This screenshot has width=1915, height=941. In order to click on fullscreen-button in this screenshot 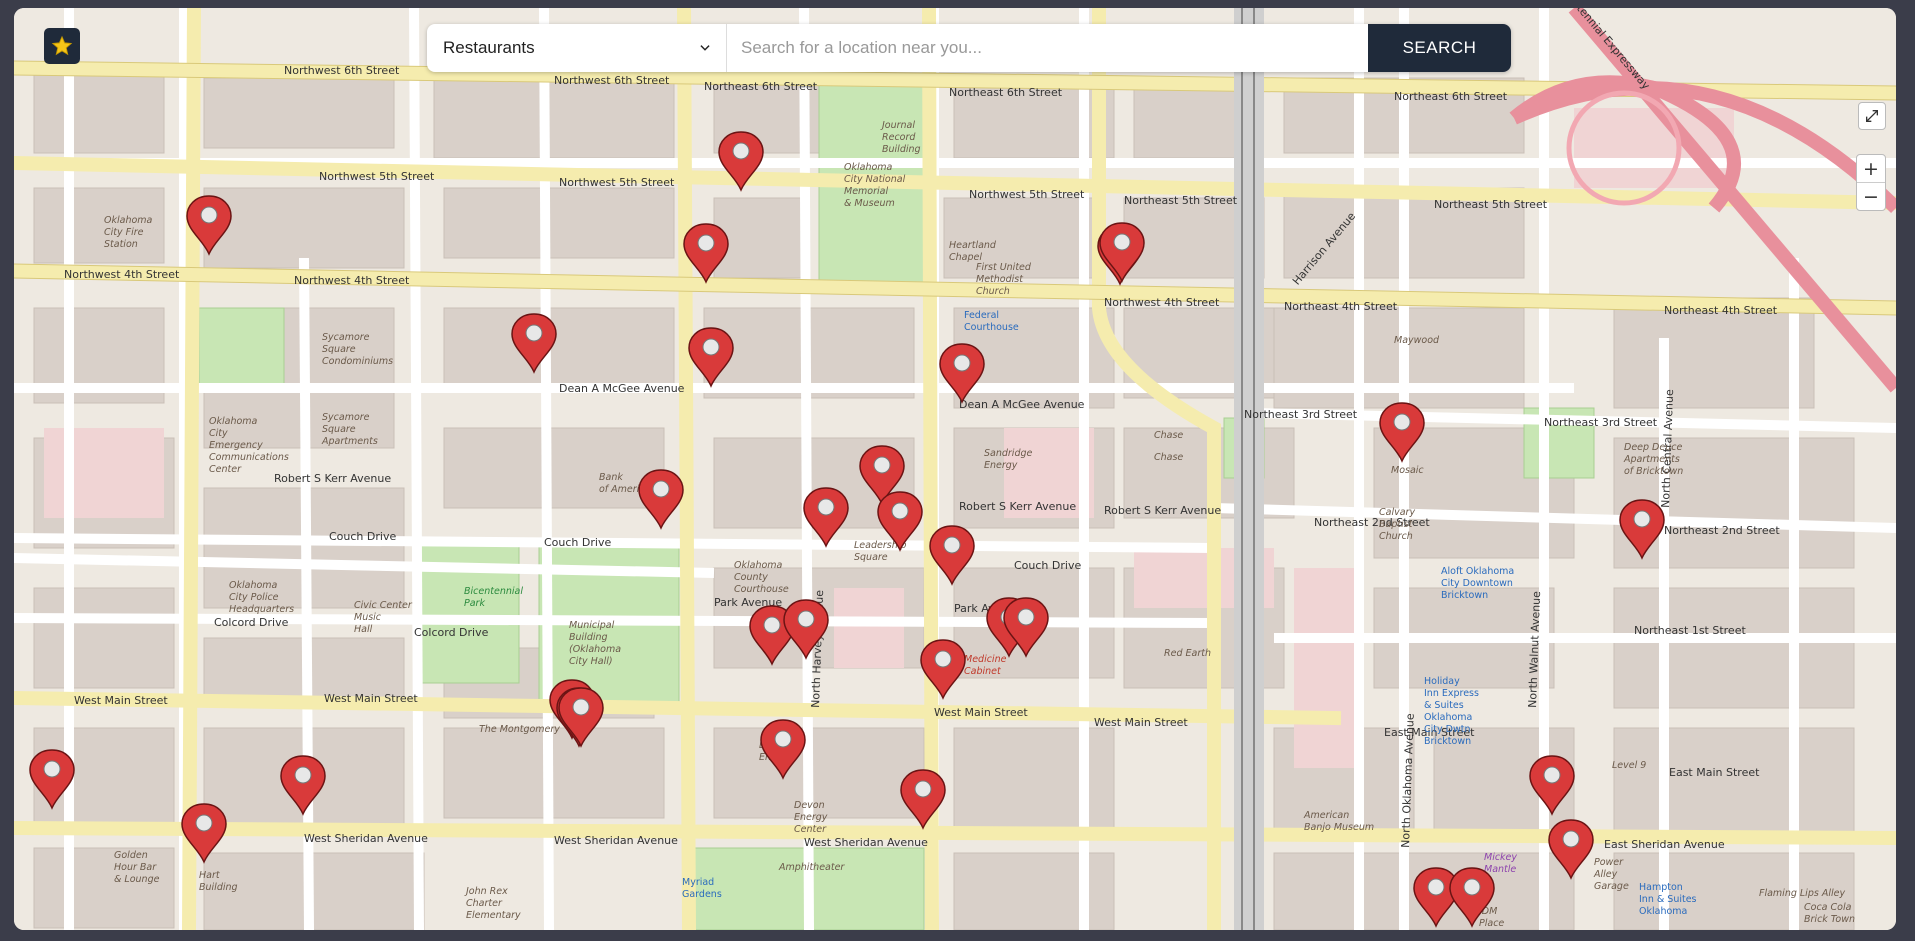, I will do `click(1872, 116)`.